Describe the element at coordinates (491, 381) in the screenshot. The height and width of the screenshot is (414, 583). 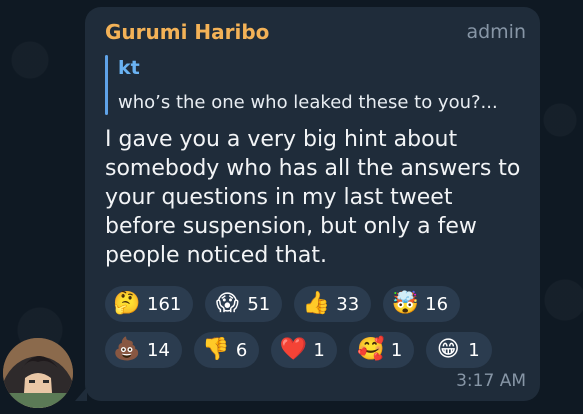
I see `message-timestamp: 3:17 AM` at that location.